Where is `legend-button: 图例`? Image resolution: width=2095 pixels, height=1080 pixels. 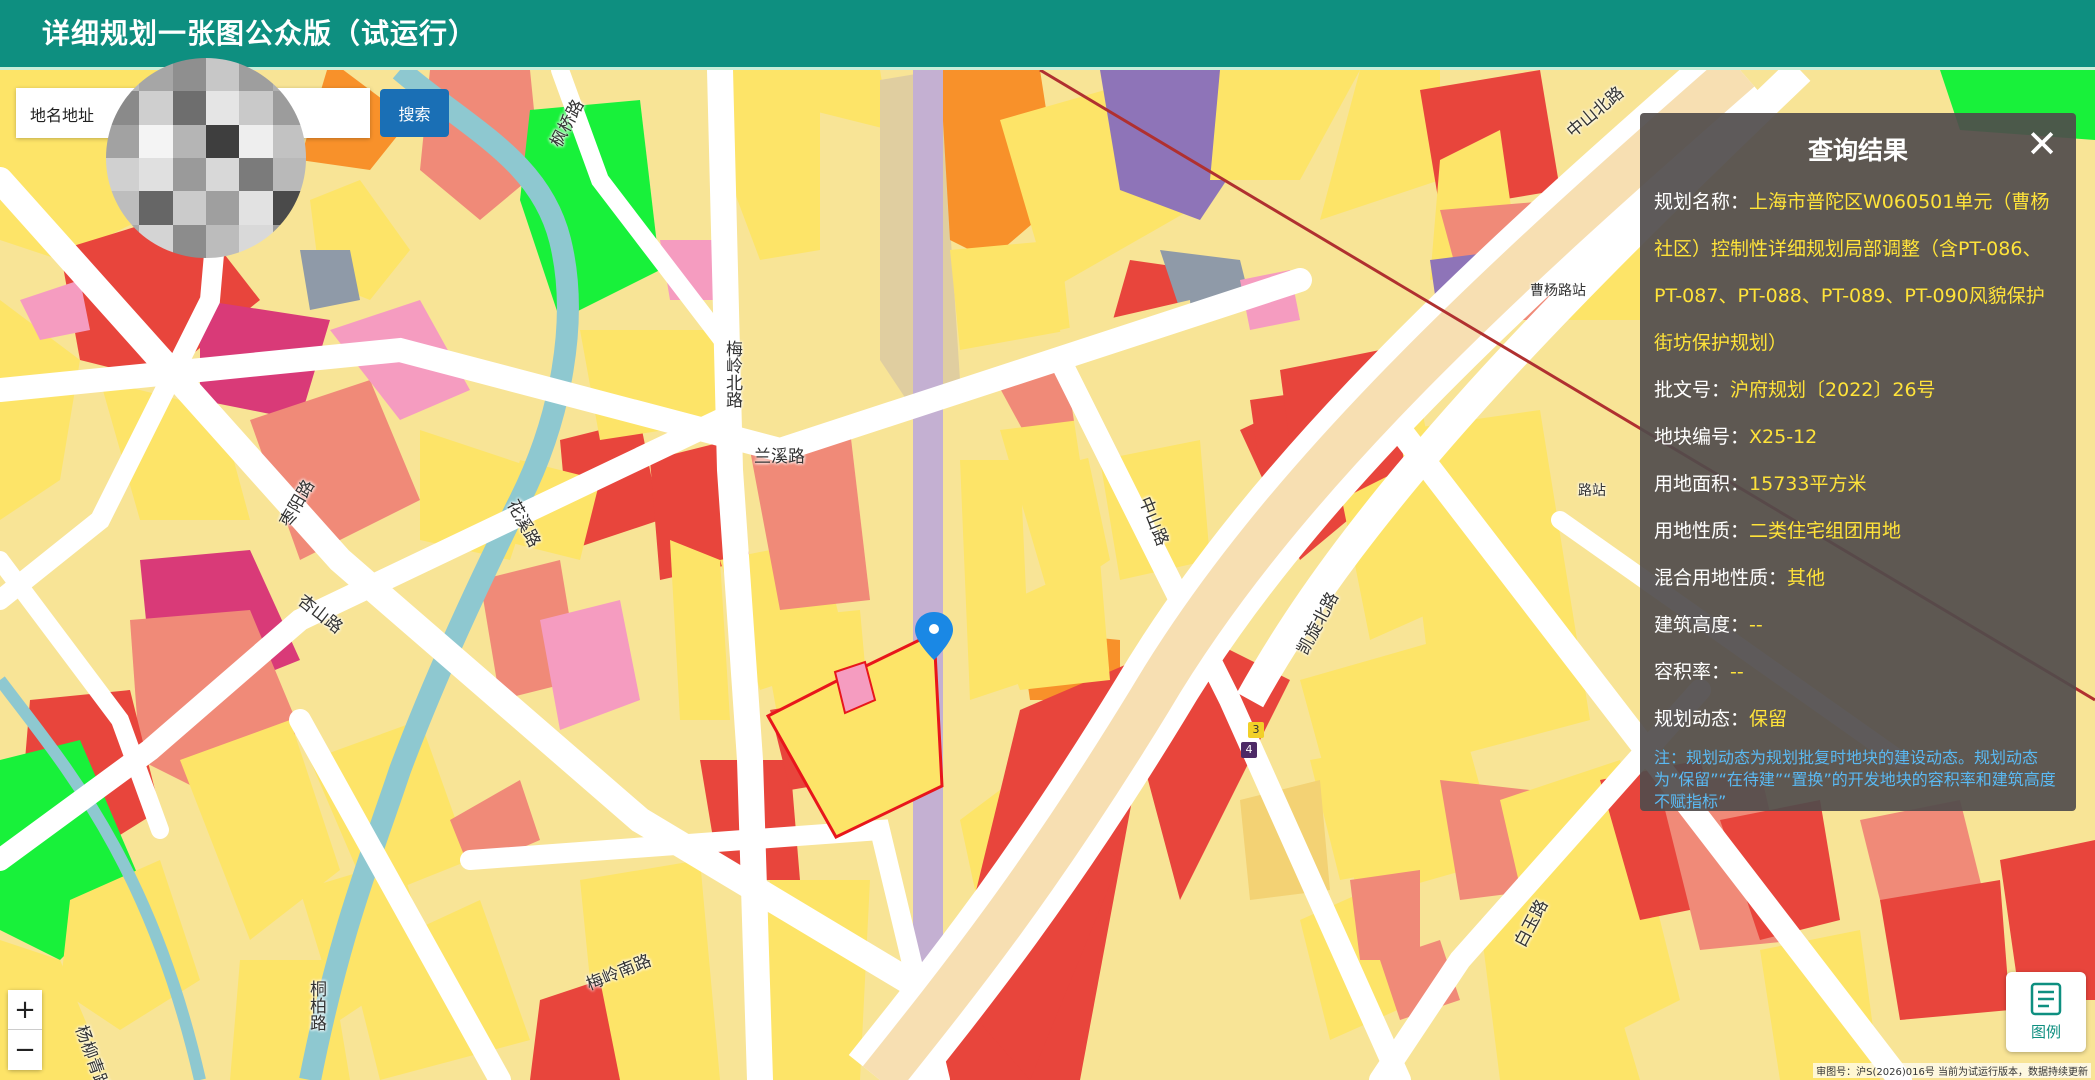 legend-button: 图例 is located at coordinates (2046, 1012).